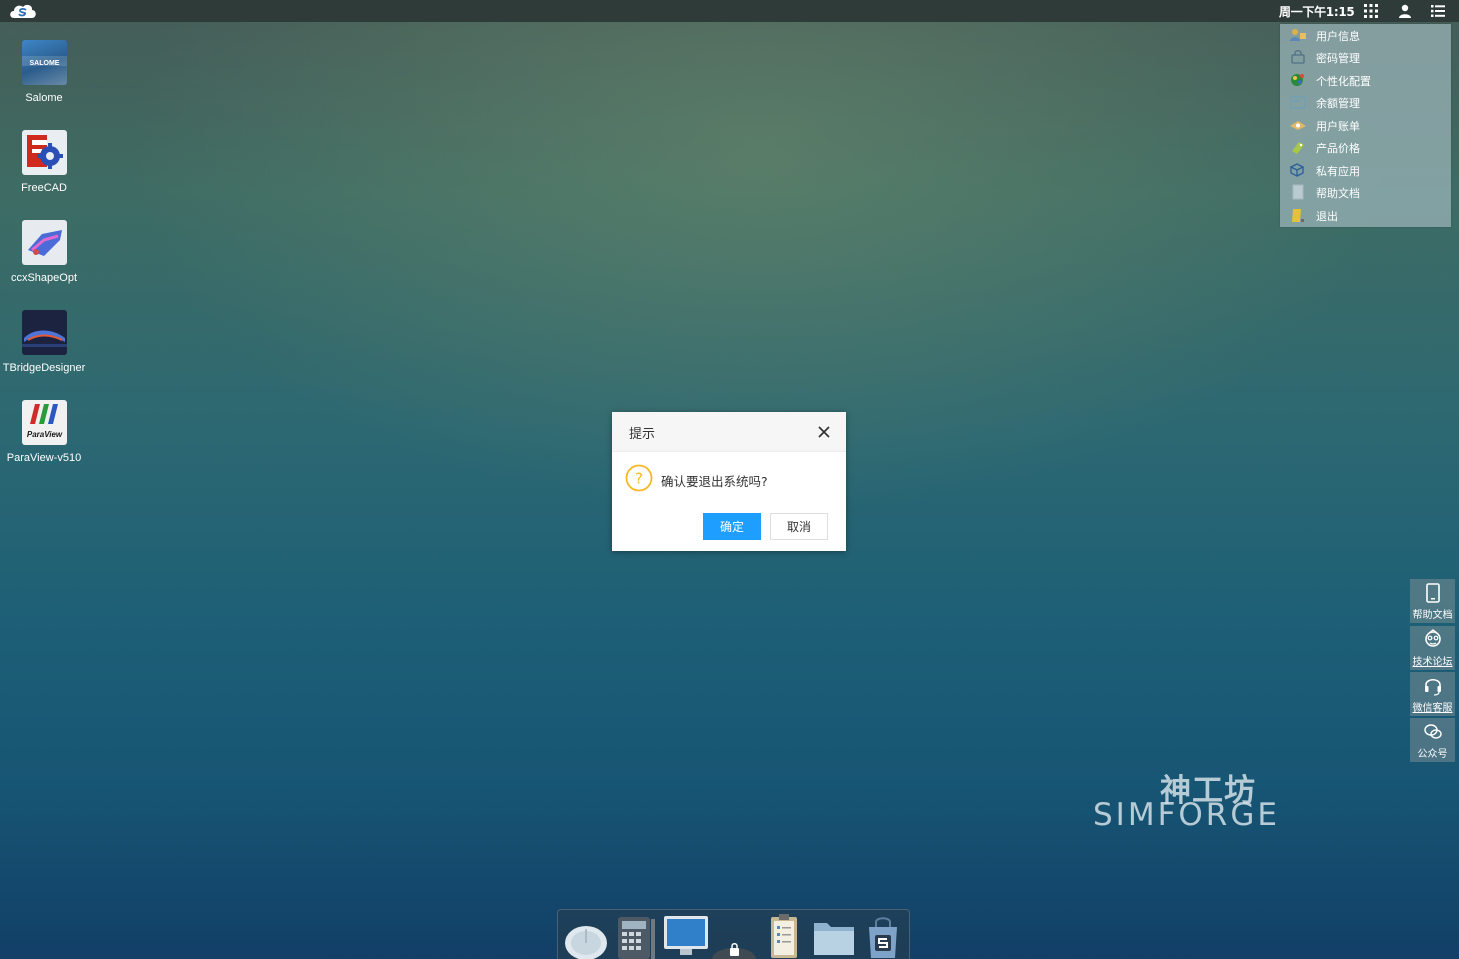  Describe the element at coordinates (729, 11) in the screenshot. I see `top-bar: 周一下午1:15` at that location.